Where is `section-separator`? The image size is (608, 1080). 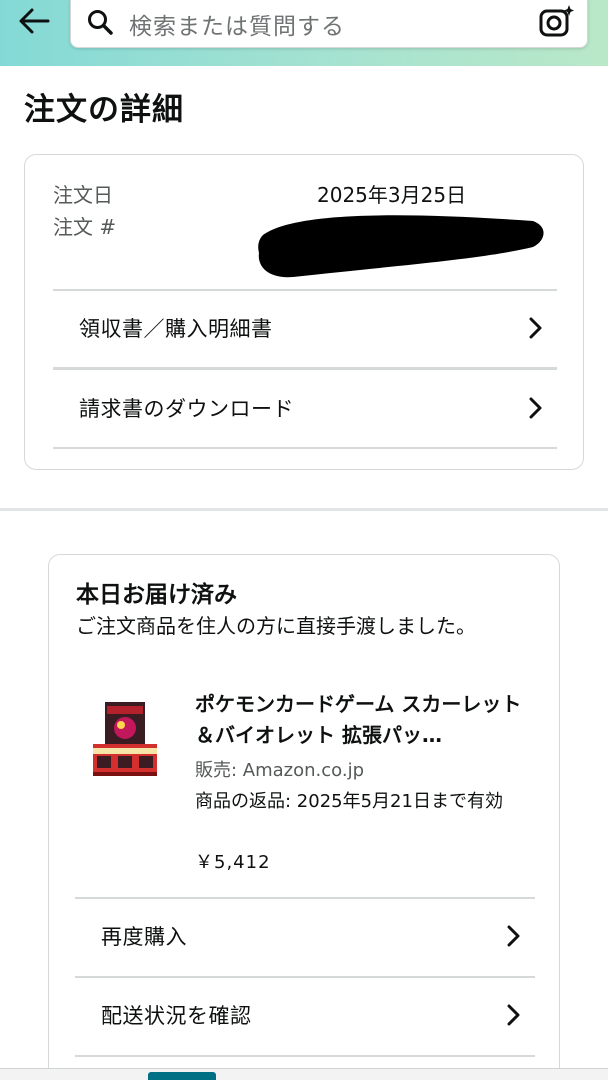
section-separator is located at coordinates (304, 509).